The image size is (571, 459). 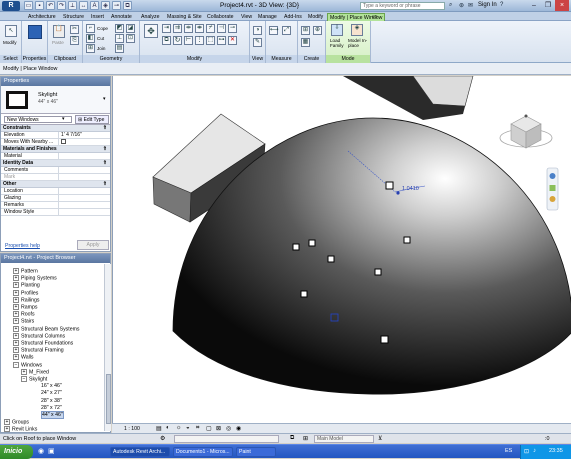 I want to click on moves-with-nearby-checkbox, so click(x=84, y=142).